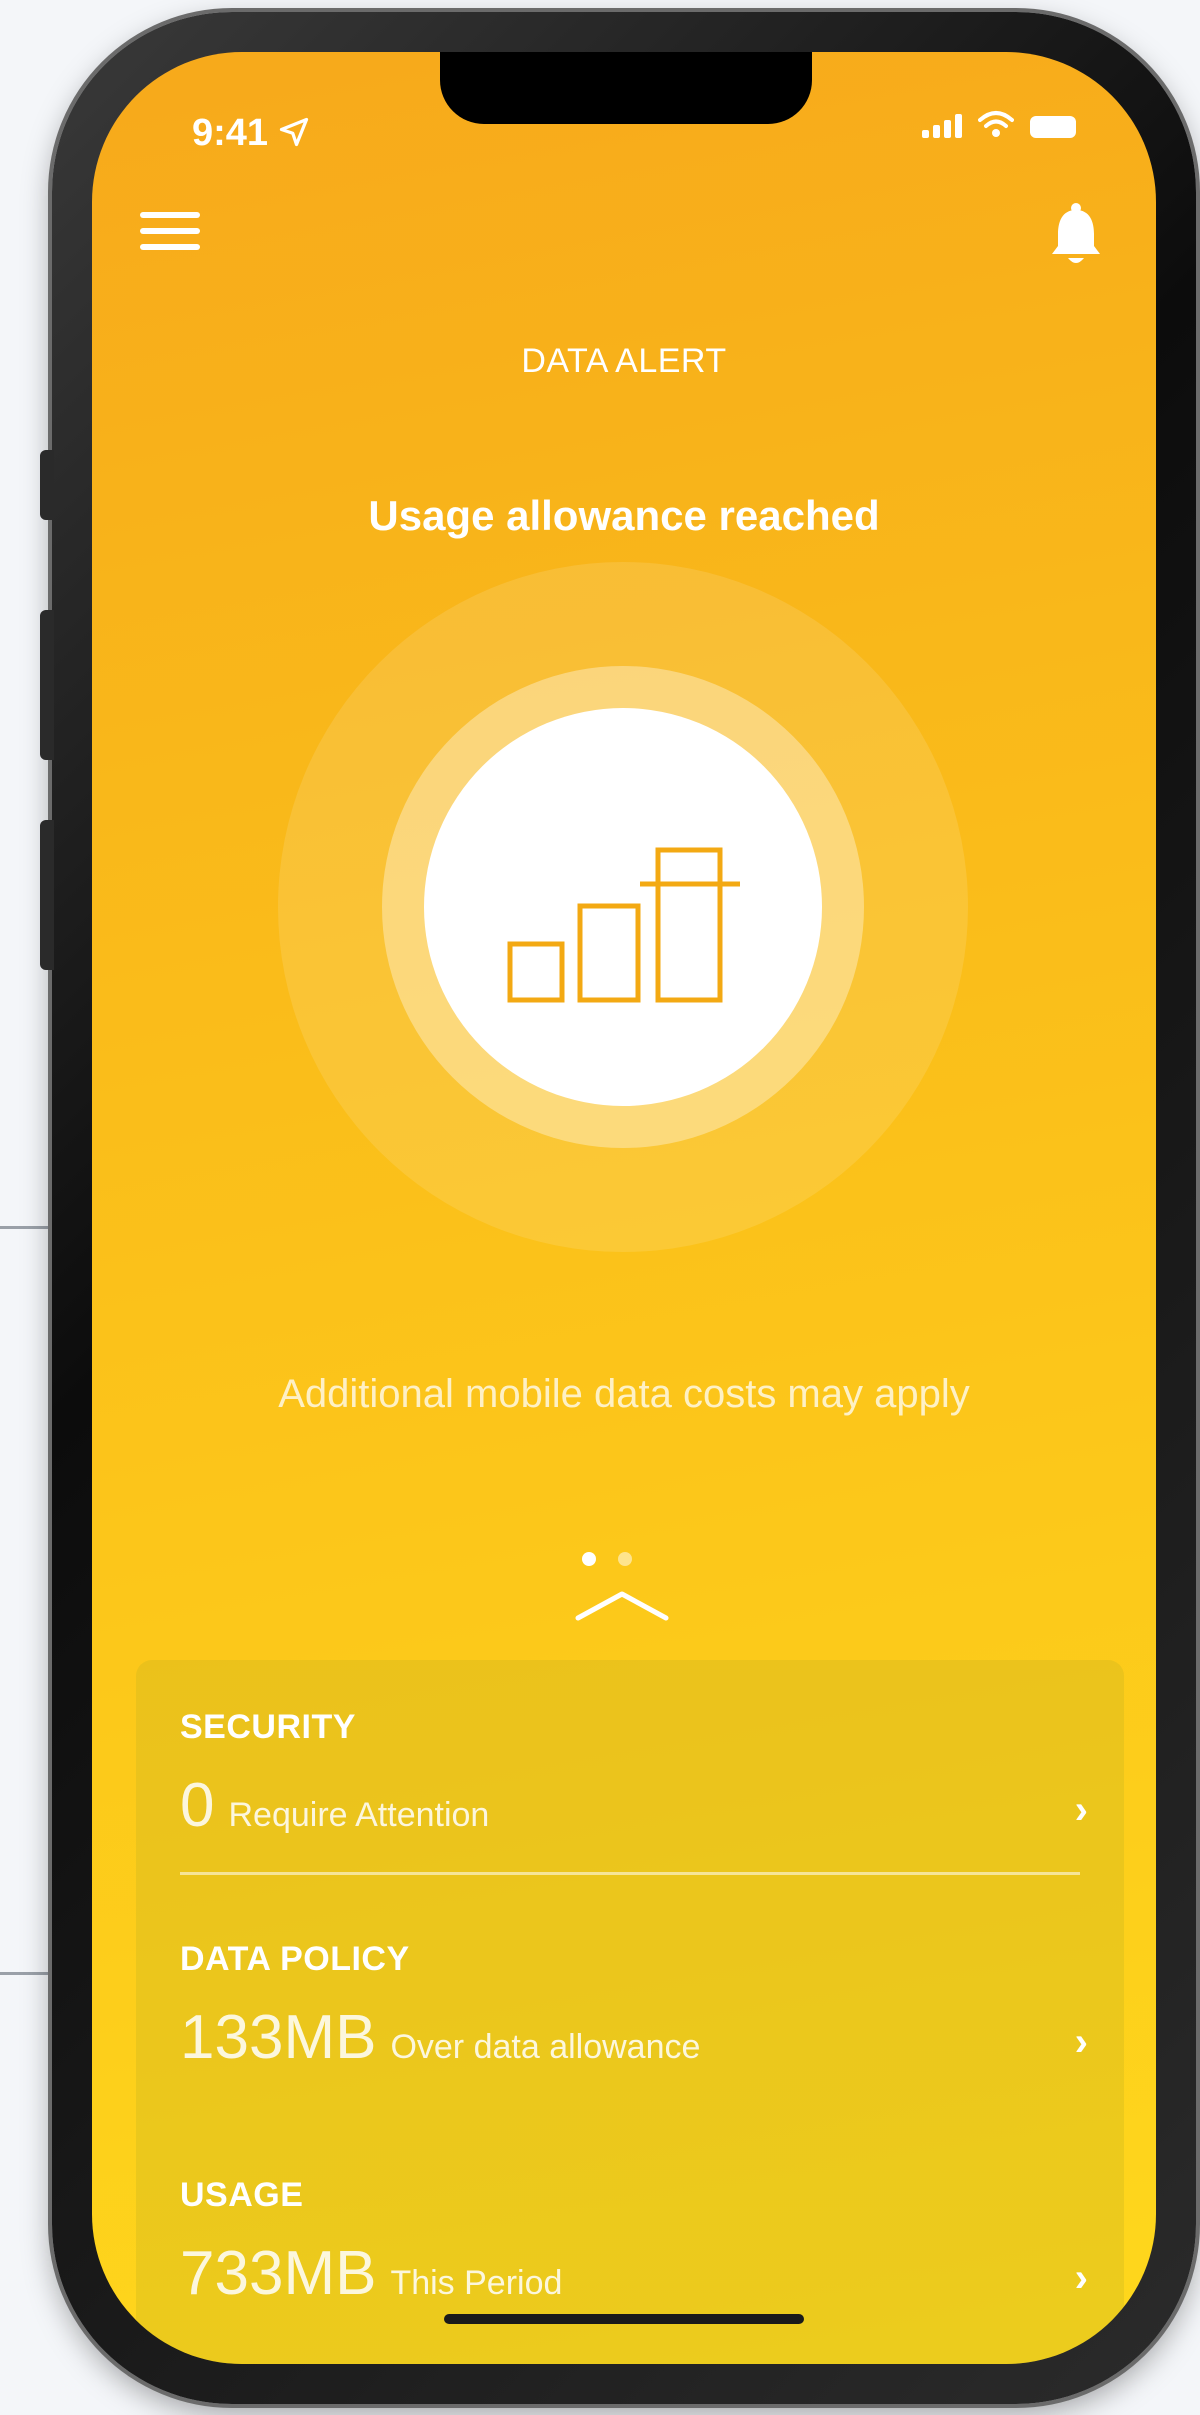 The image size is (1200, 2415). I want to click on page-indicator, so click(607, 1559).